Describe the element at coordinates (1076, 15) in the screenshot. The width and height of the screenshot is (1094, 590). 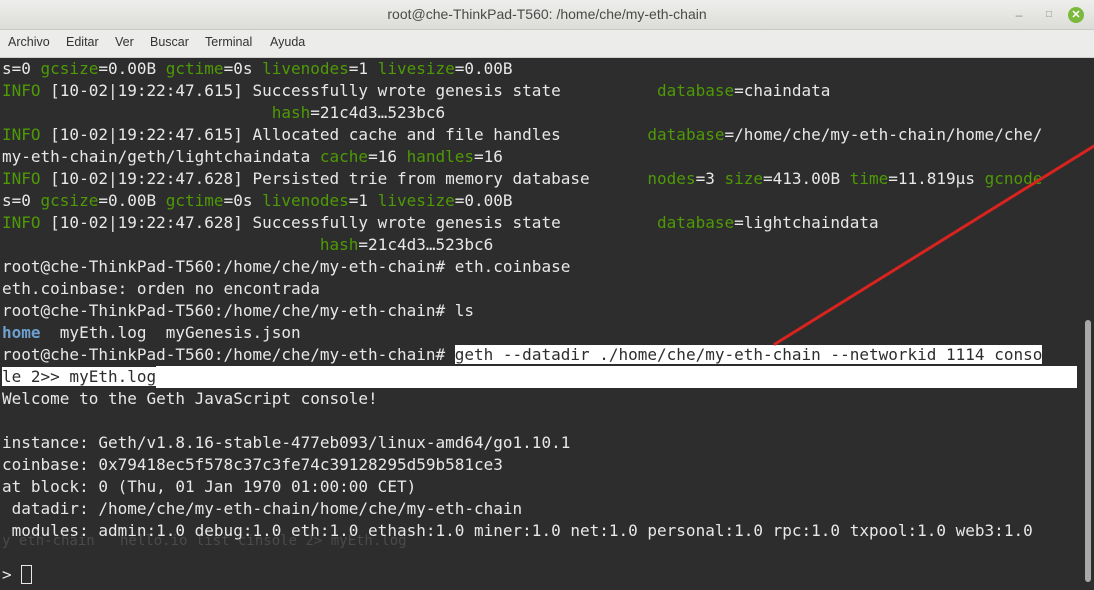
I see `close-icon: ✕` at that location.